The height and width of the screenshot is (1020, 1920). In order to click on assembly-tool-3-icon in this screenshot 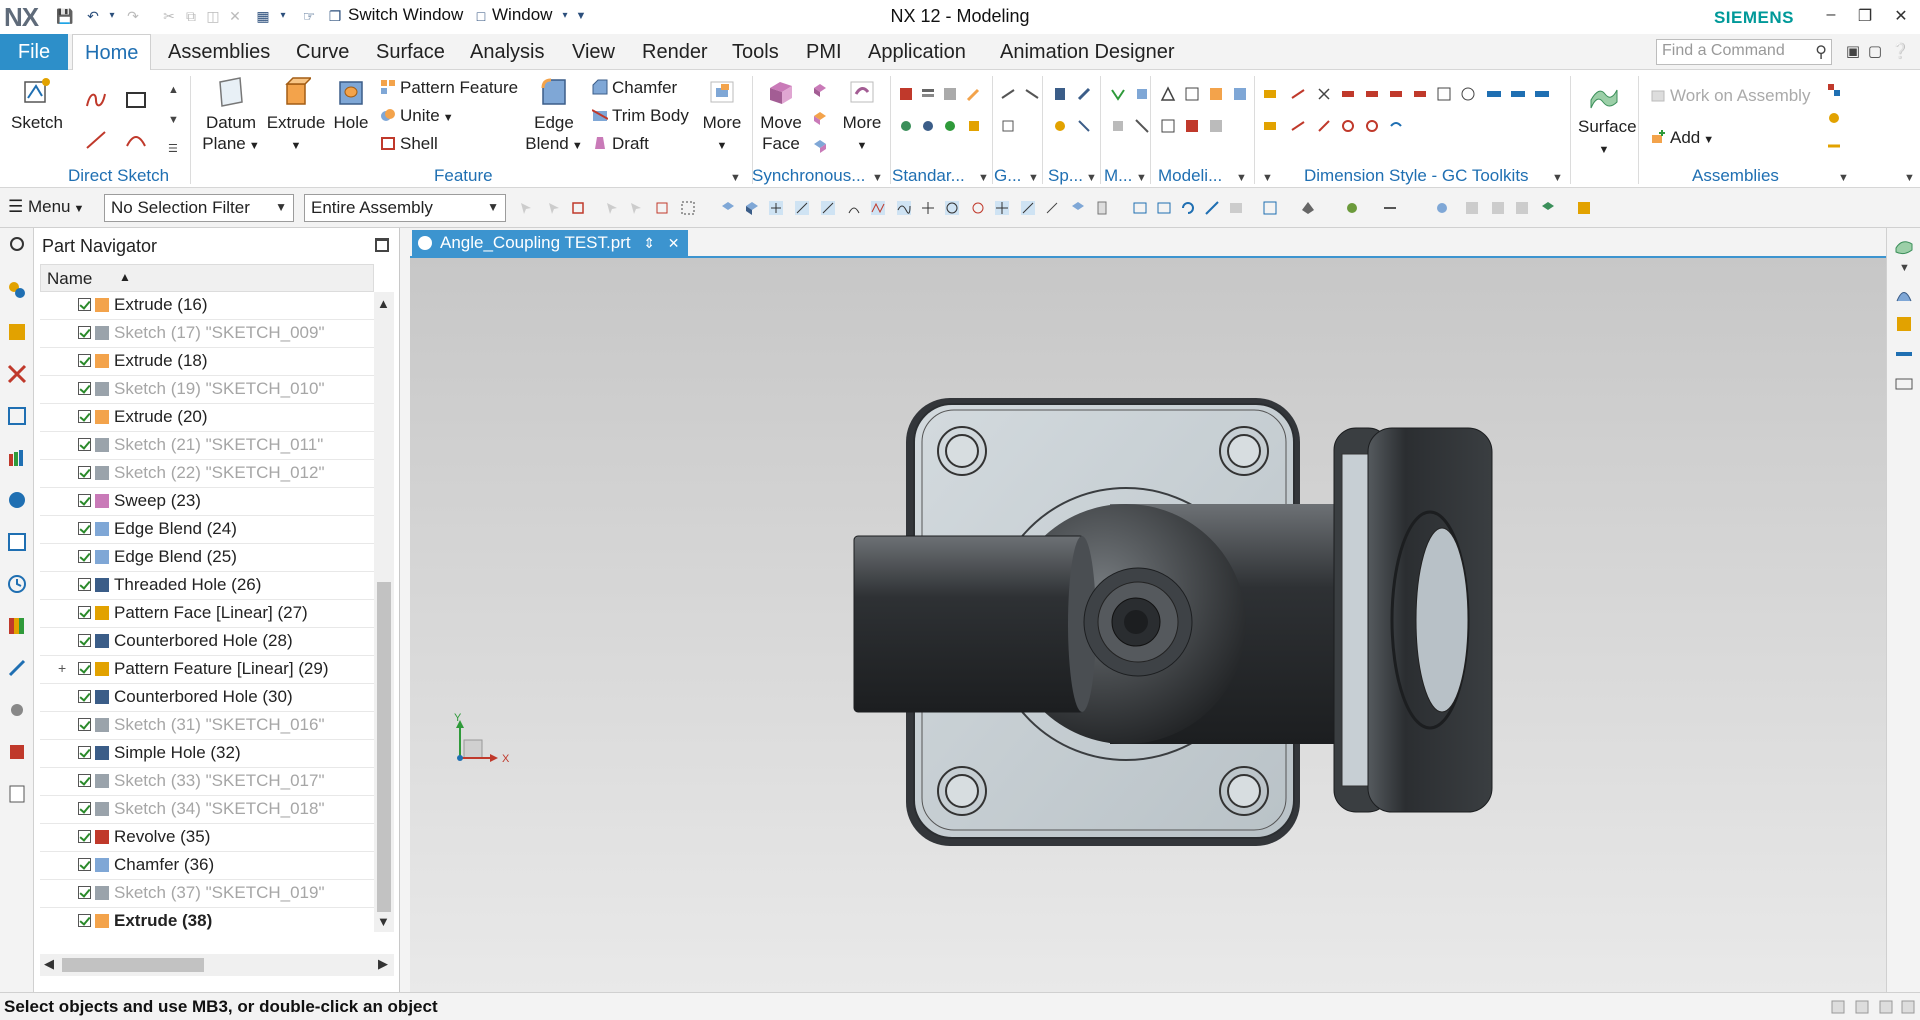, I will do `click(1834, 146)`.